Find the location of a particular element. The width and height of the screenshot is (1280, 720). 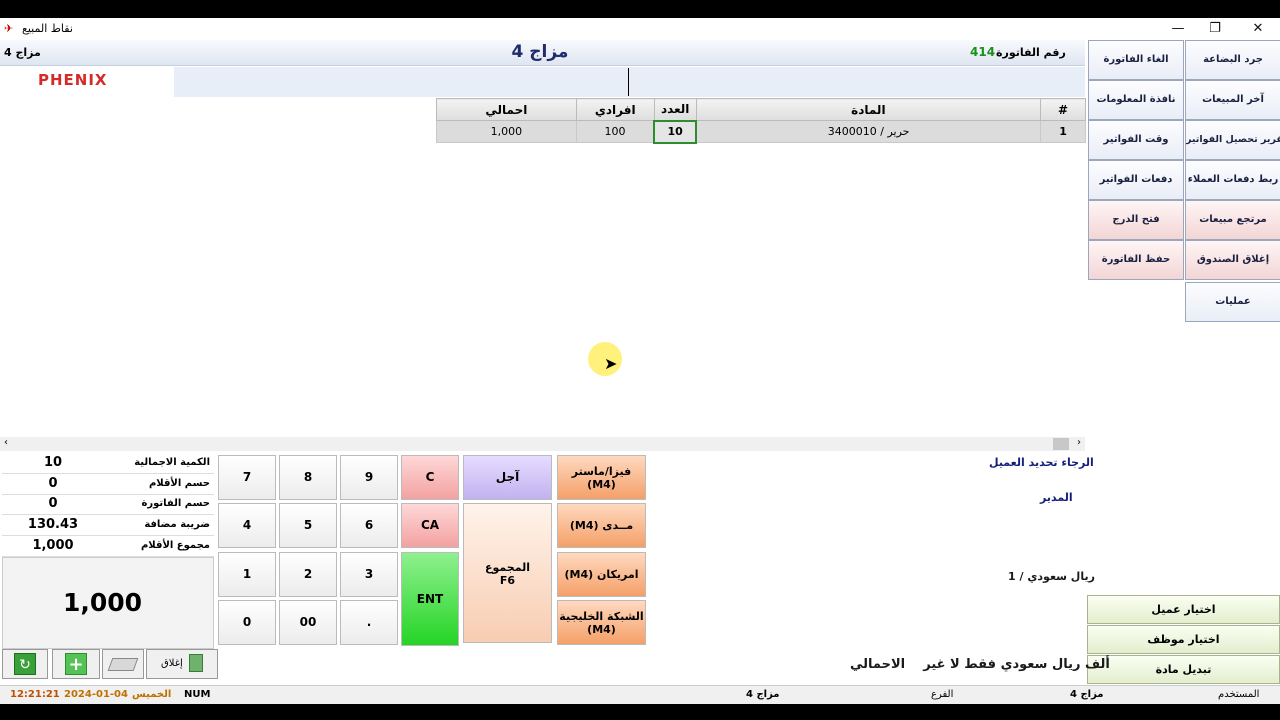

status-day: الخميس is located at coordinates (152, 694).